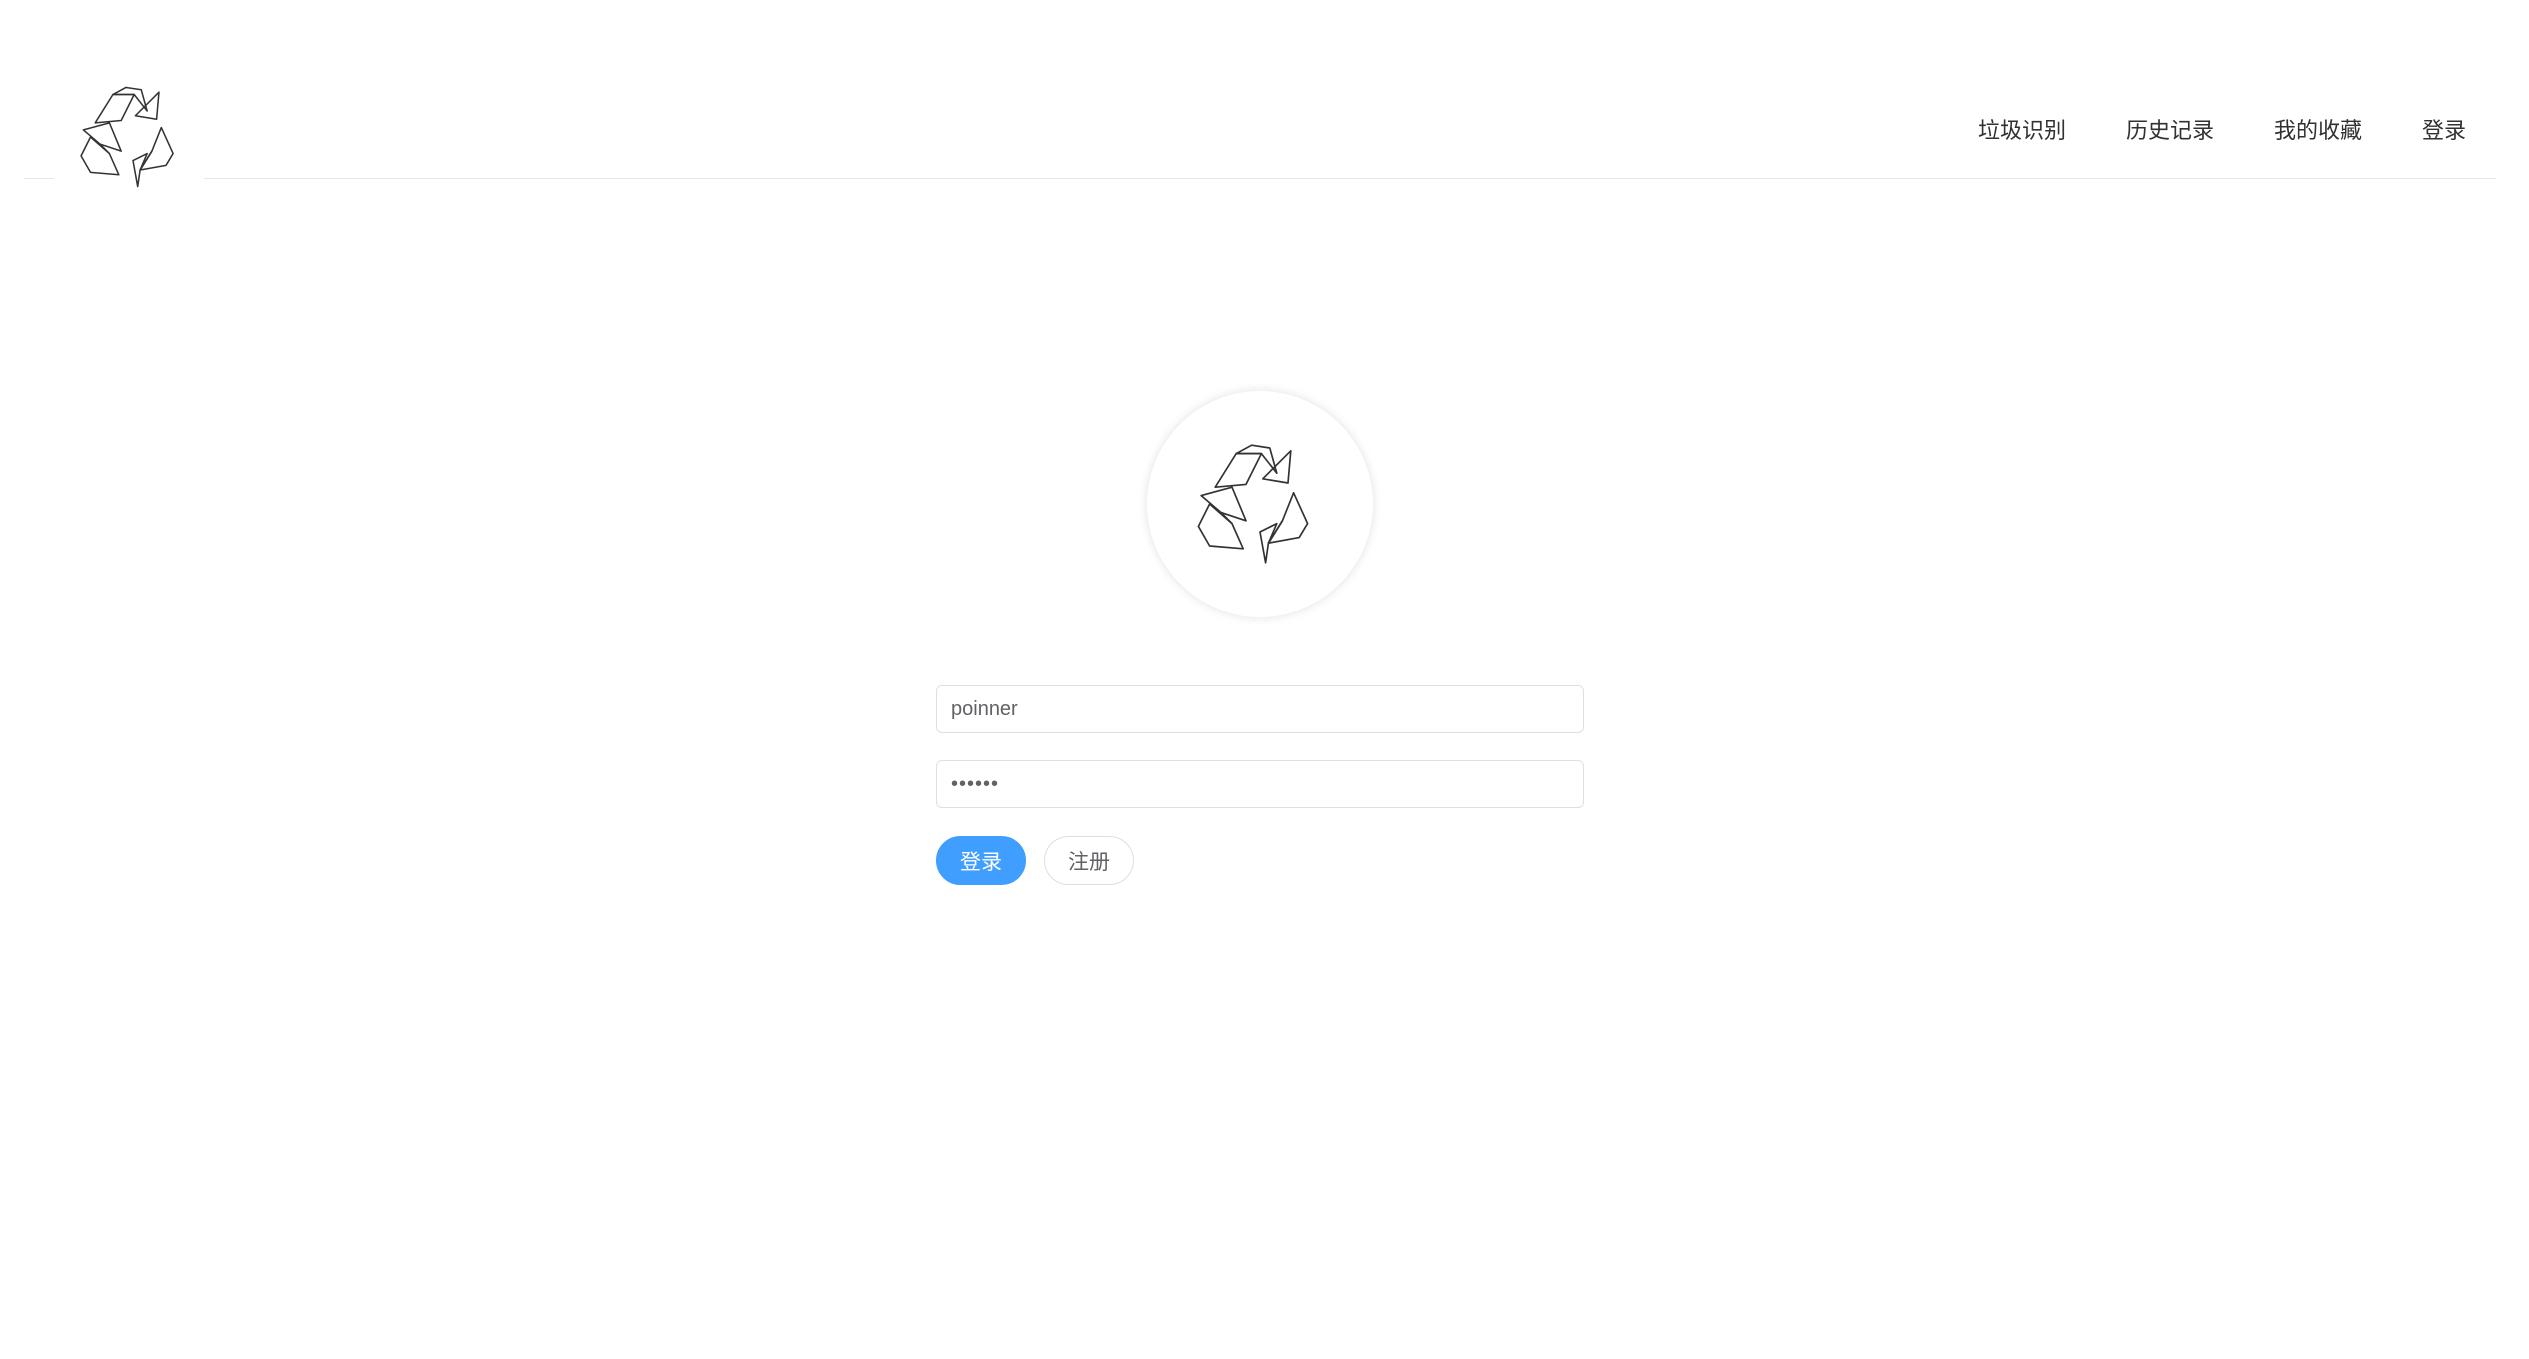 This screenshot has height=1359, width=2529. I want to click on password-input, so click(1260, 784).